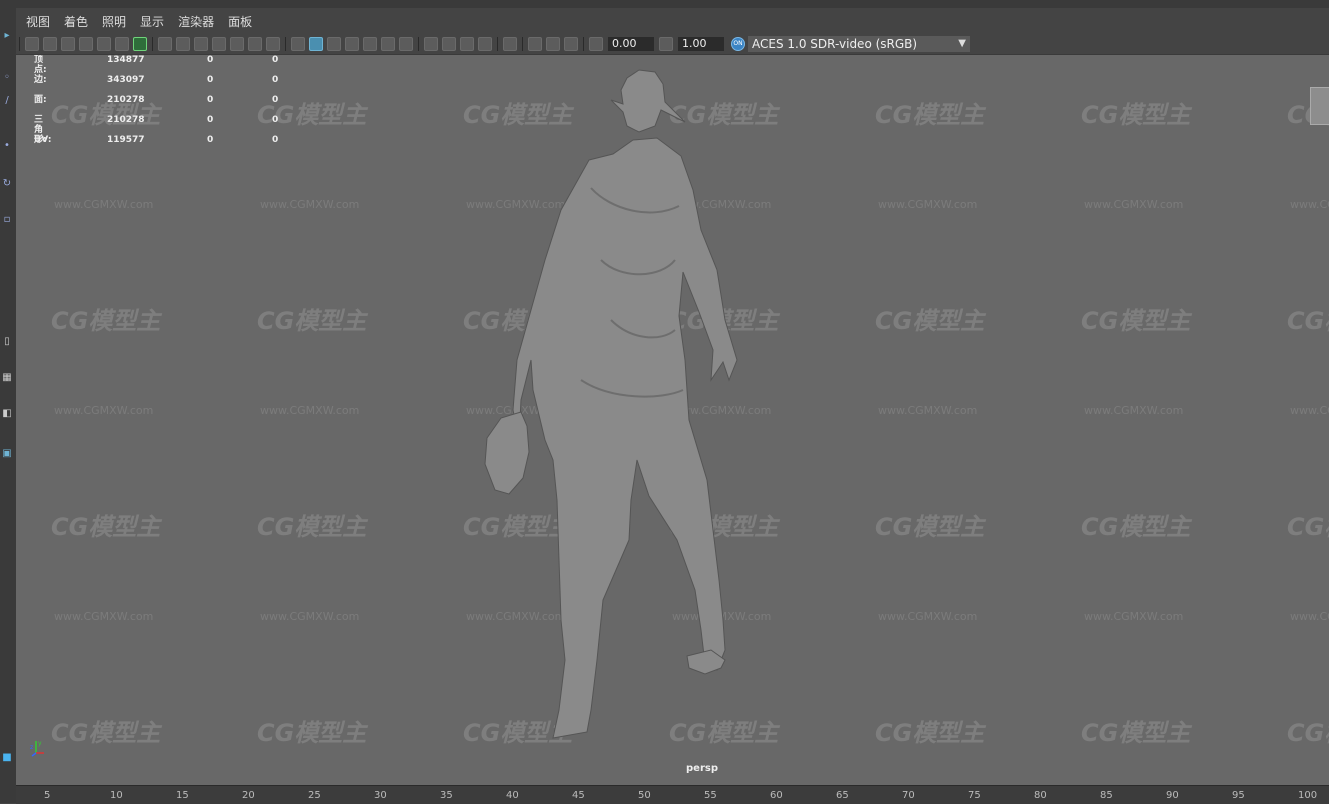 The image size is (1329, 804). What do you see at coordinates (7, 36) in the screenshot?
I see `select-tool-icon: ▸` at bounding box center [7, 36].